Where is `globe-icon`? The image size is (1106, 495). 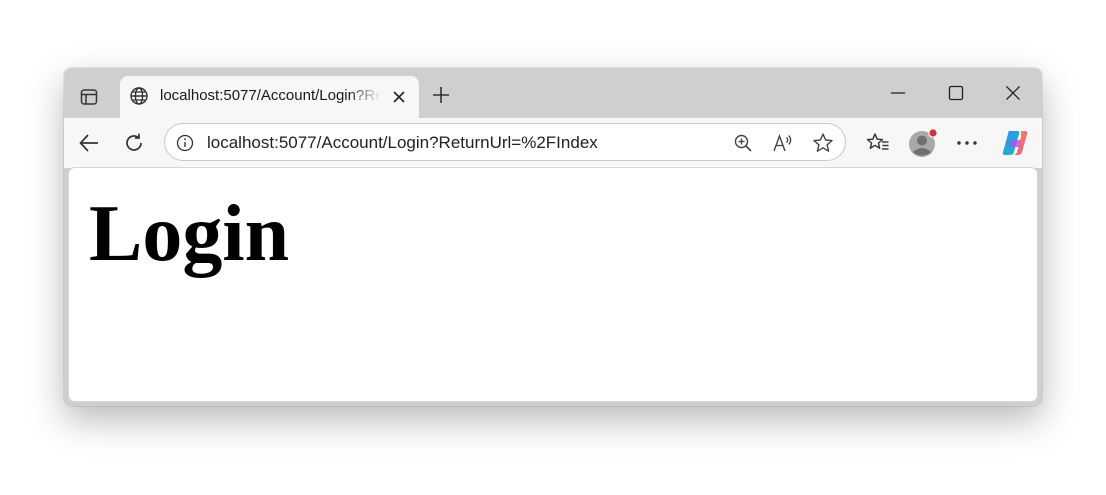
globe-icon is located at coordinates (139, 96).